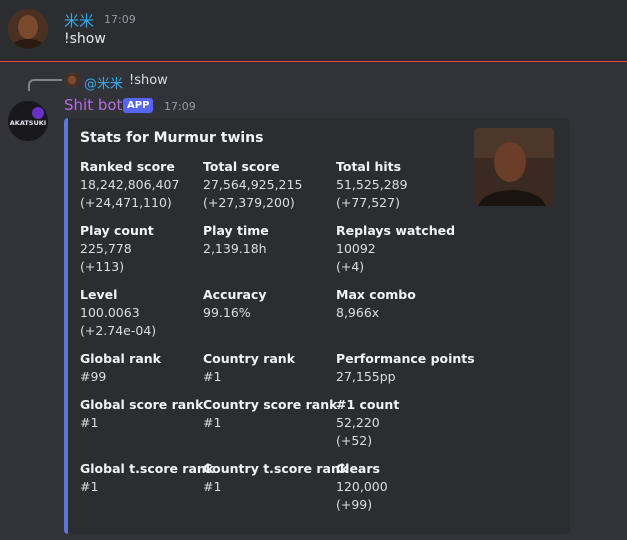 The height and width of the screenshot is (540, 627). What do you see at coordinates (117, 248) in the screenshot?
I see `field-play-count: Play count 225,778 (+113)` at bounding box center [117, 248].